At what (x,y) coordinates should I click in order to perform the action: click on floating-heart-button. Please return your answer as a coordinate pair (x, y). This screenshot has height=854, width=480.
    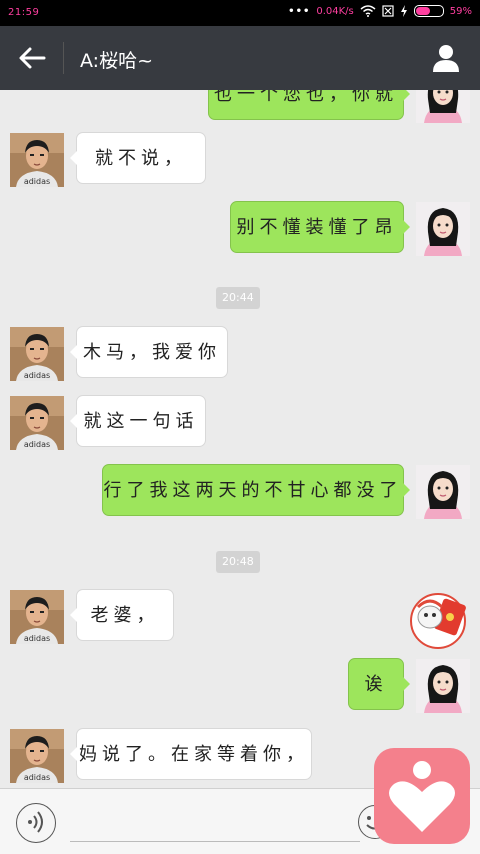
    Looking at the image, I should click on (422, 796).